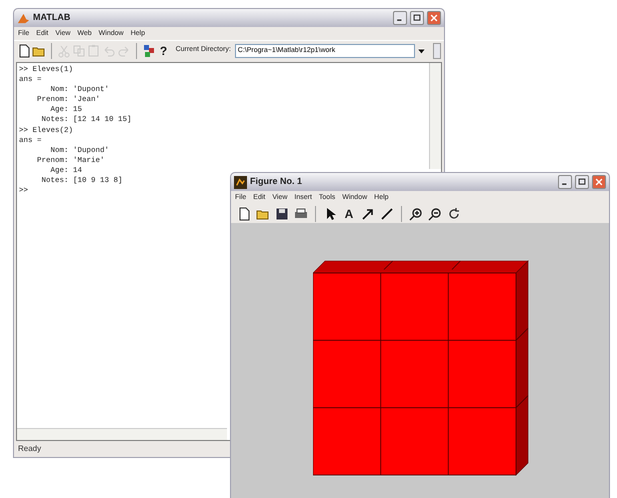 This screenshot has width=617, height=498. What do you see at coordinates (52, 17) in the screenshot?
I see `window-title: MATLAB` at bounding box center [52, 17].